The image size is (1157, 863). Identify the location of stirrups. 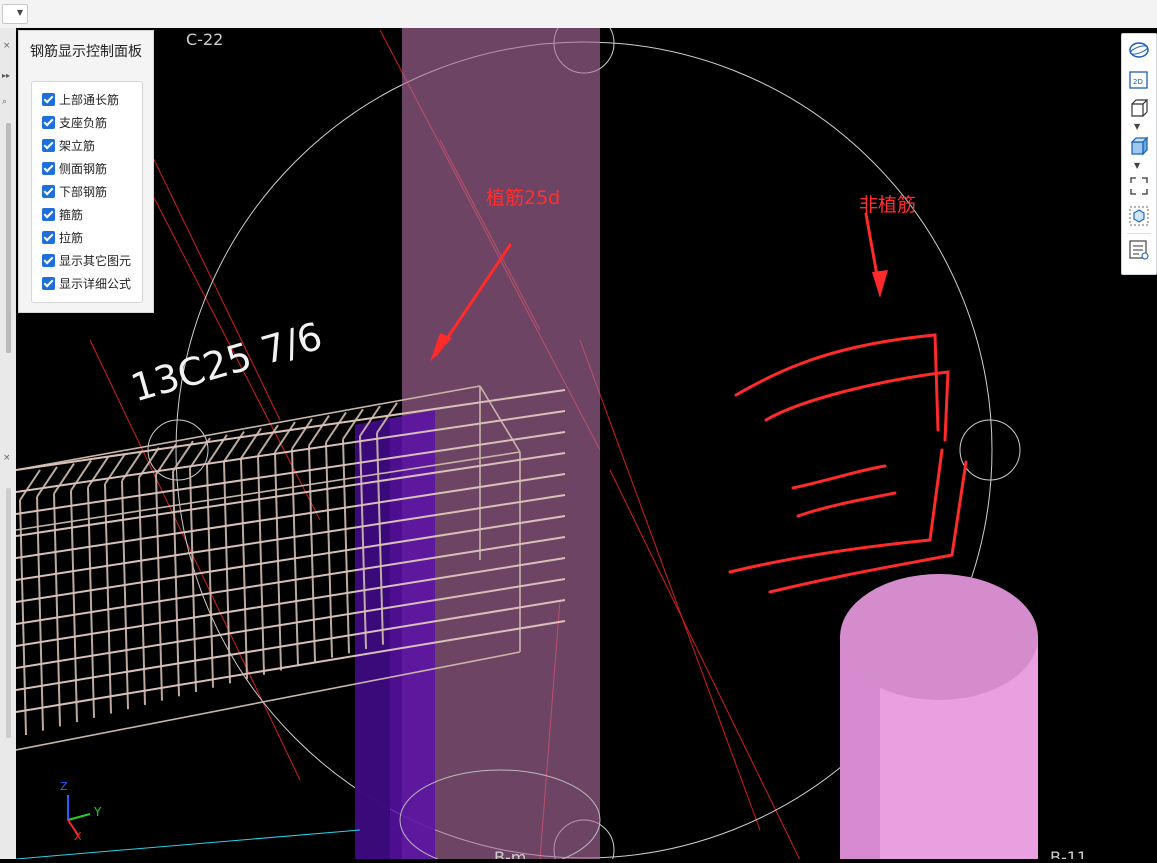
(208, 569).